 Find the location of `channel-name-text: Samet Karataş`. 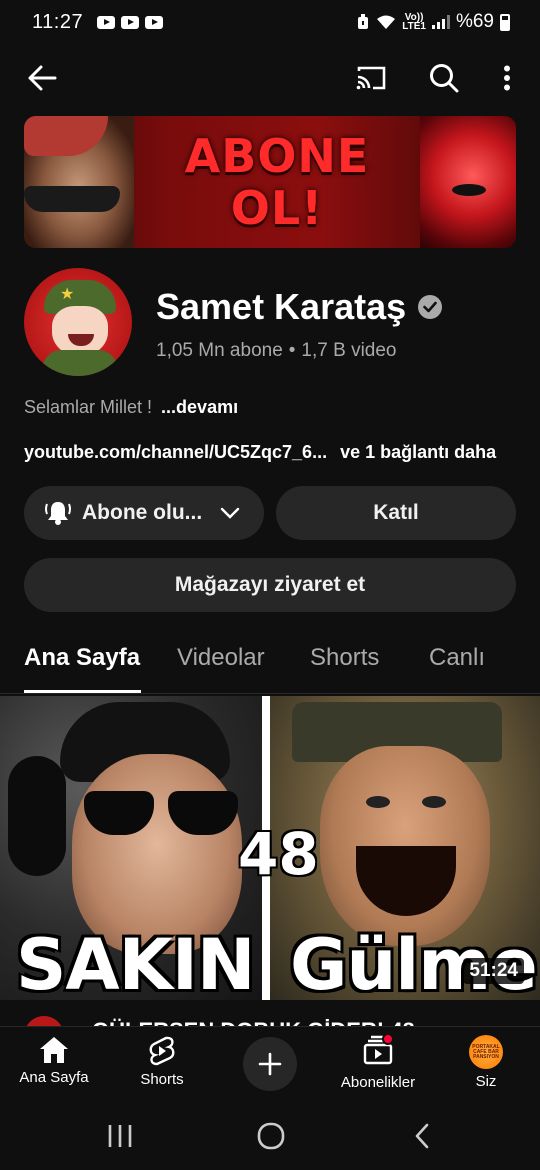

channel-name-text: Samet Karataş is located at coordinates (281, 306).